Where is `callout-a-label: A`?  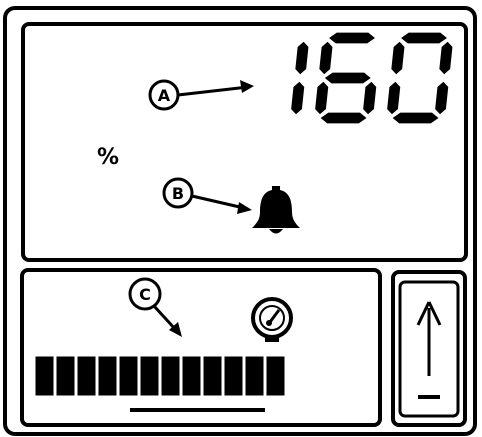
callout-a-label: A is located at coordinates (164, 95).